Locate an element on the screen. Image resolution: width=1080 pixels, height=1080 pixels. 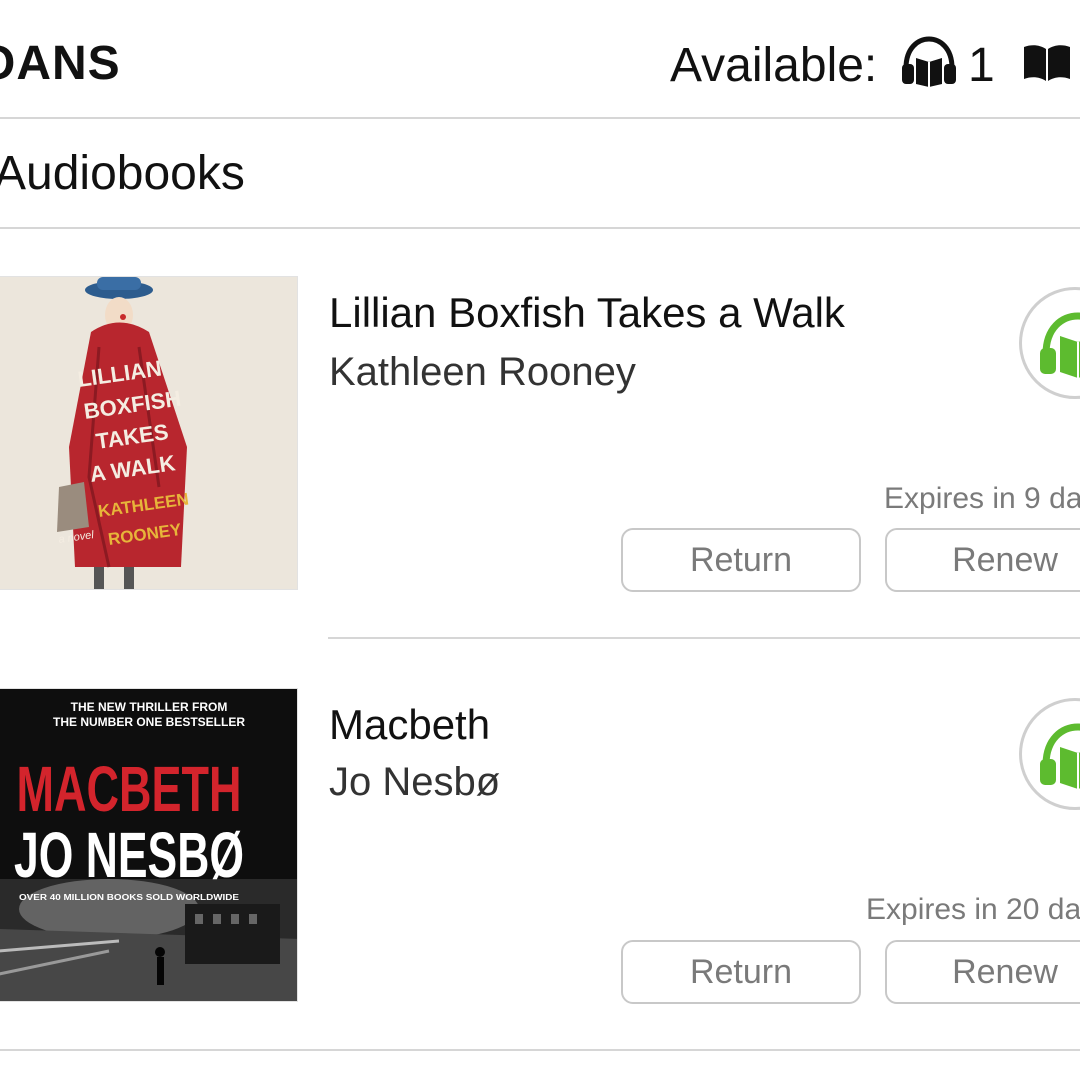
open-book-icon is located at coordinates (1047, 63).